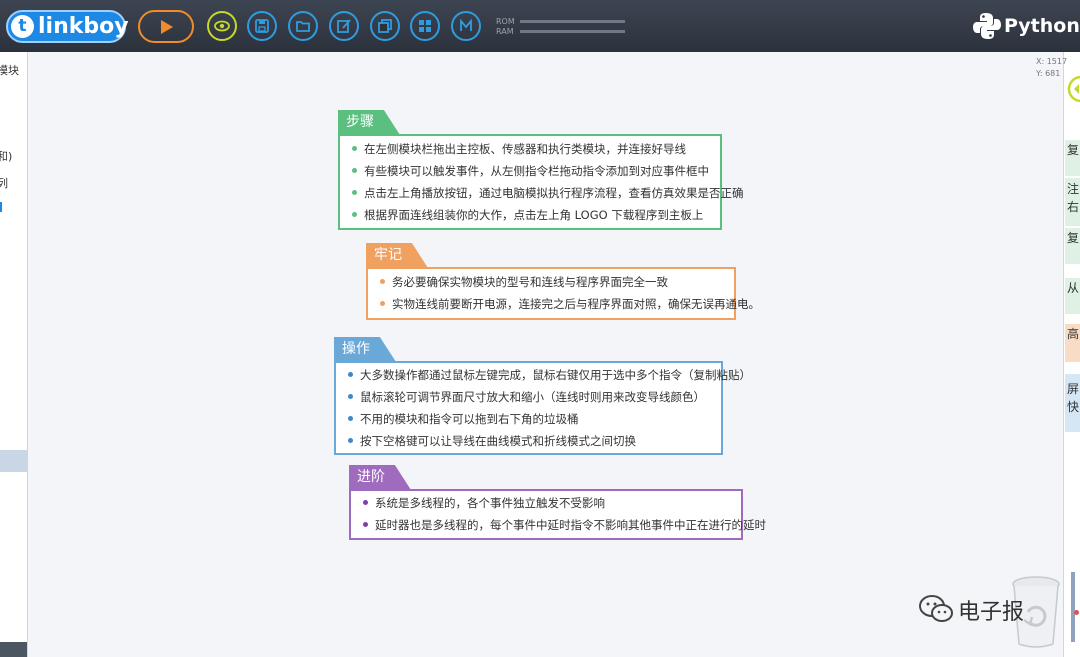 The image size is (1080, 657). I want to click on ram-label: RAM, so click(505, 31).